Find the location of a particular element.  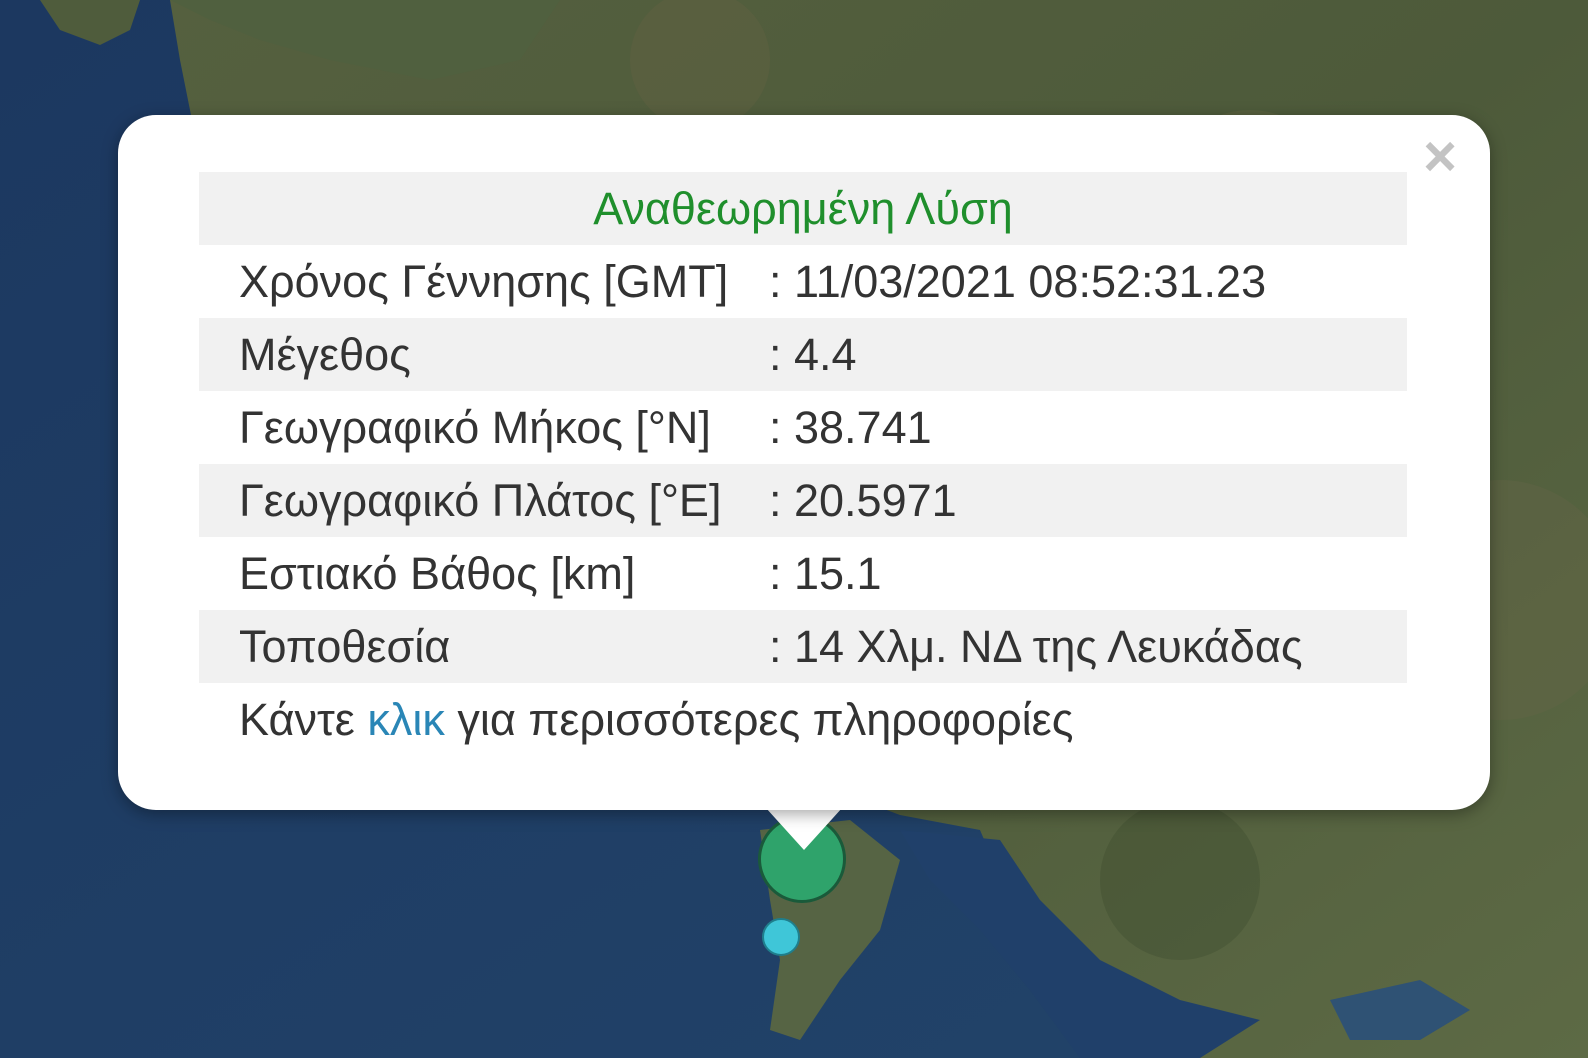

latitude-label: Γεωγραφικό Μήκος [°N] is located at coordinates (475, 427).